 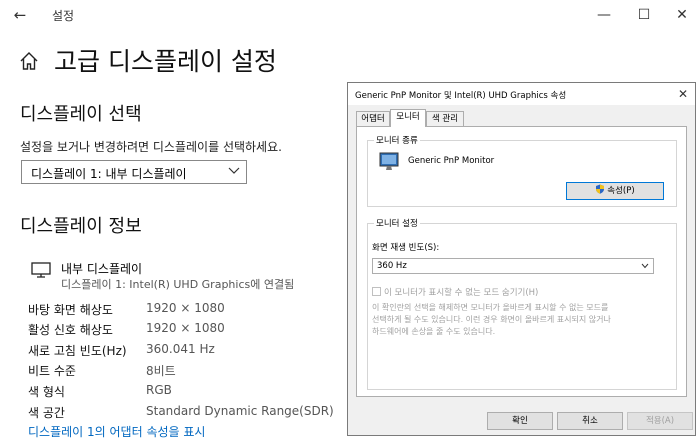 What do you see at coordinates (683, 94) in the screenshot?
I see `dialog-close-button: ✕` at bounding box center [683, 94].